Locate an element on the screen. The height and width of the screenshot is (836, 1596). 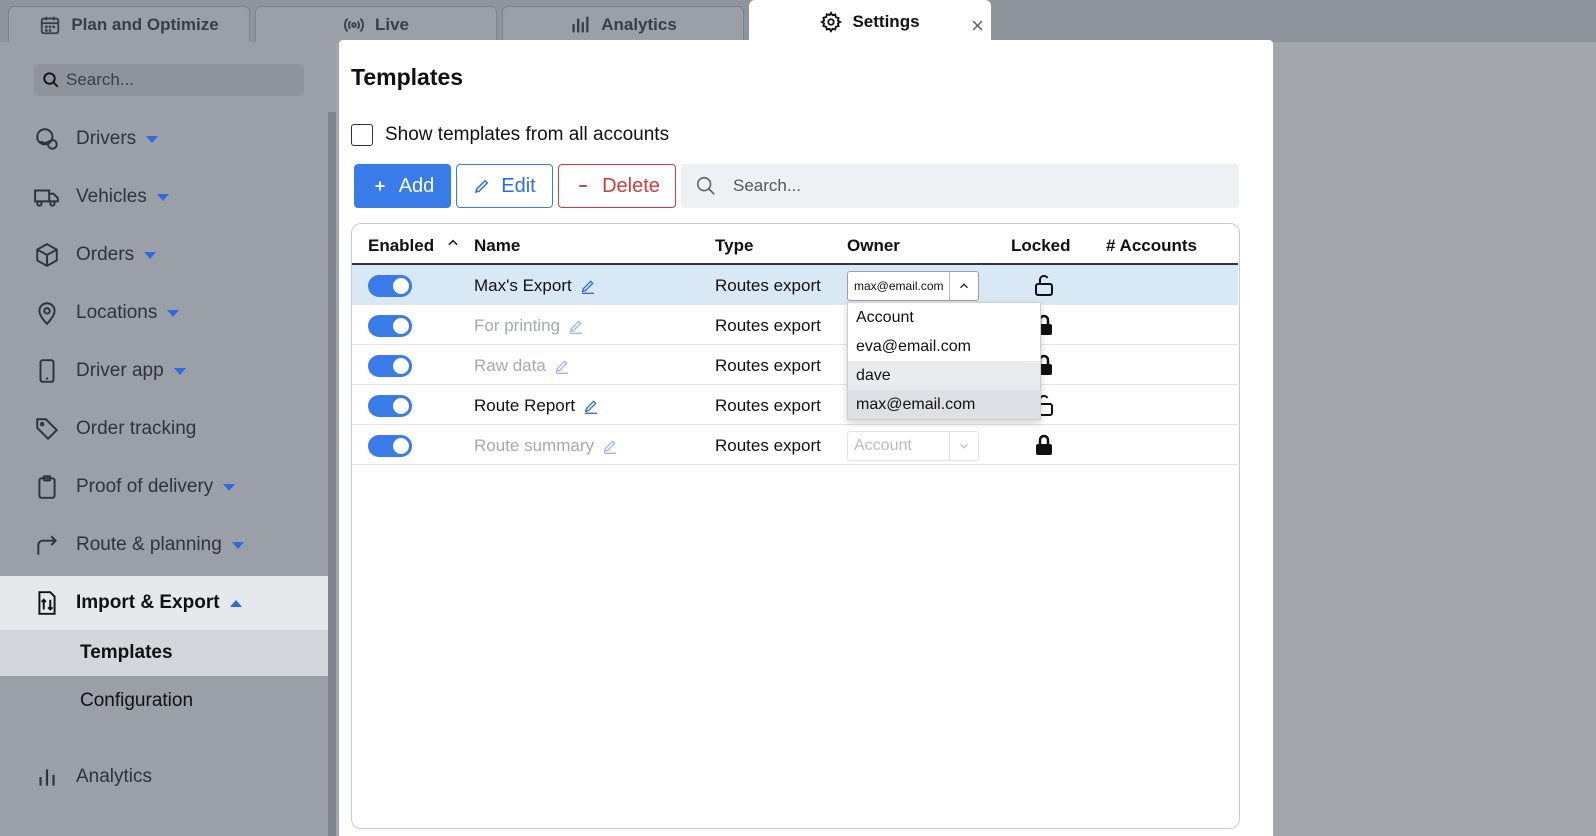
column-header-locked: Locked is located at coordinates (1041, 246).